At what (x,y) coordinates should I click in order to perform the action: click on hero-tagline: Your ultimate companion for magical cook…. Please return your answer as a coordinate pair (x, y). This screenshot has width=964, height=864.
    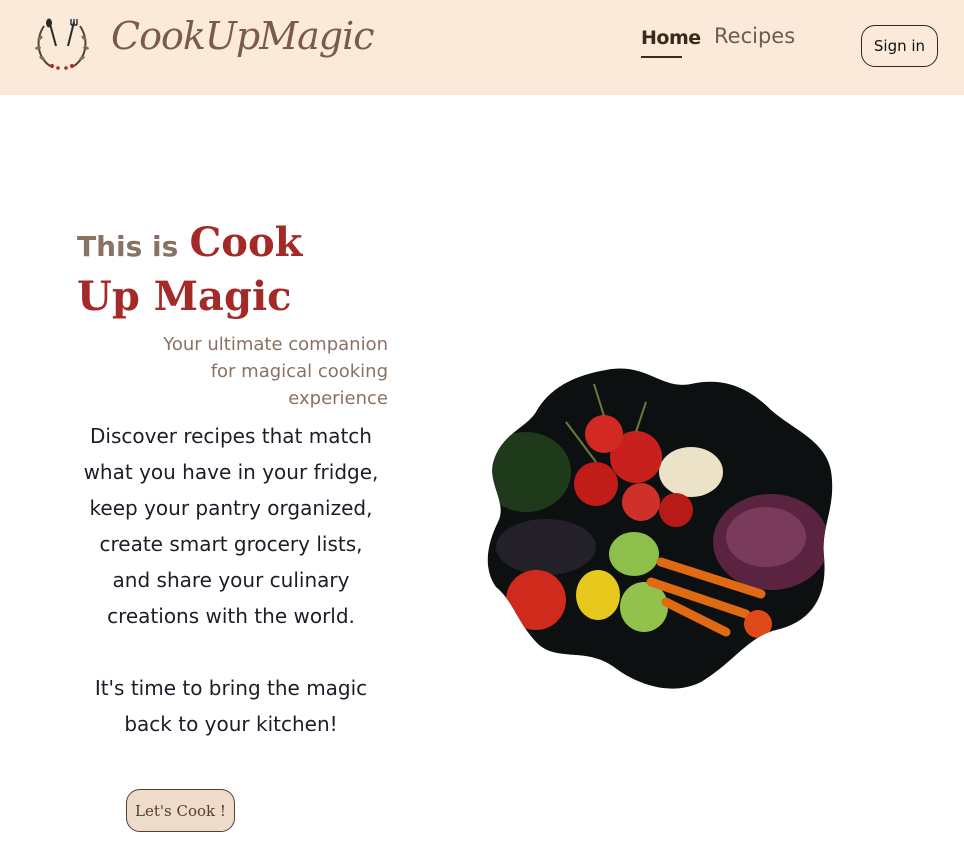
    Looking at the image, I should click on (275, 371).